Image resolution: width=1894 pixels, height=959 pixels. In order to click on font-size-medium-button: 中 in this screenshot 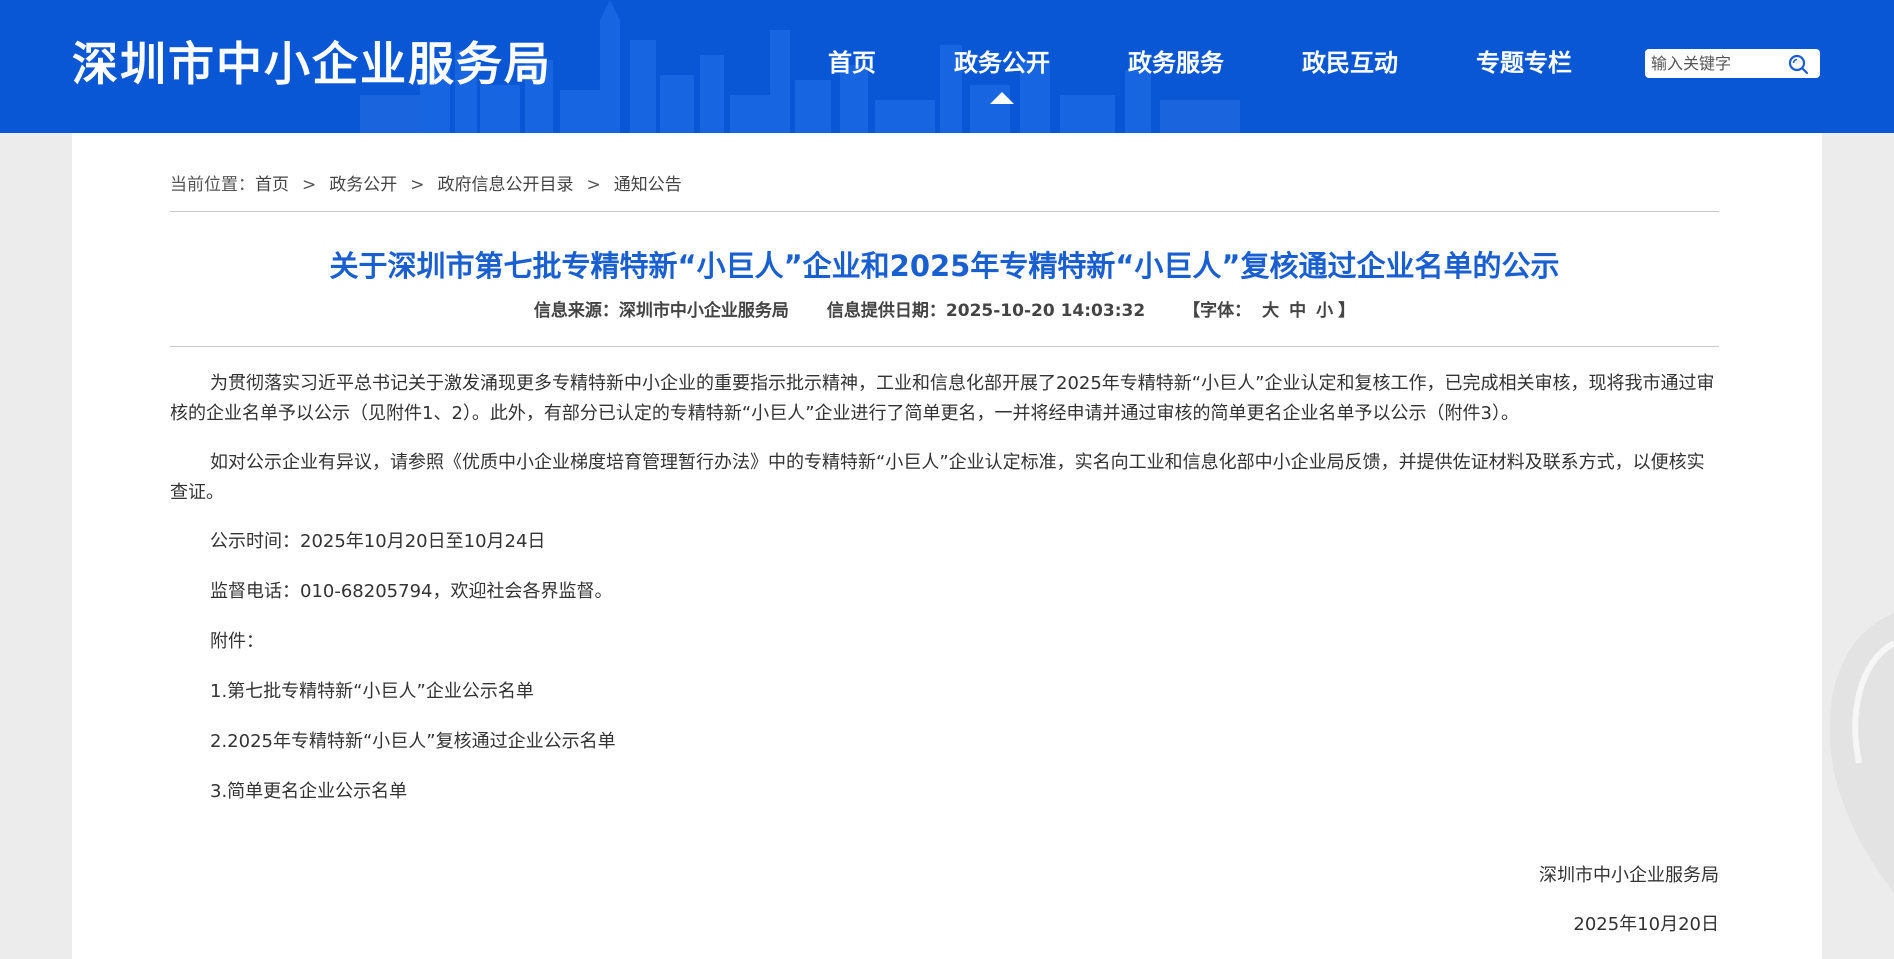, I will do `click(1297, 311)`.